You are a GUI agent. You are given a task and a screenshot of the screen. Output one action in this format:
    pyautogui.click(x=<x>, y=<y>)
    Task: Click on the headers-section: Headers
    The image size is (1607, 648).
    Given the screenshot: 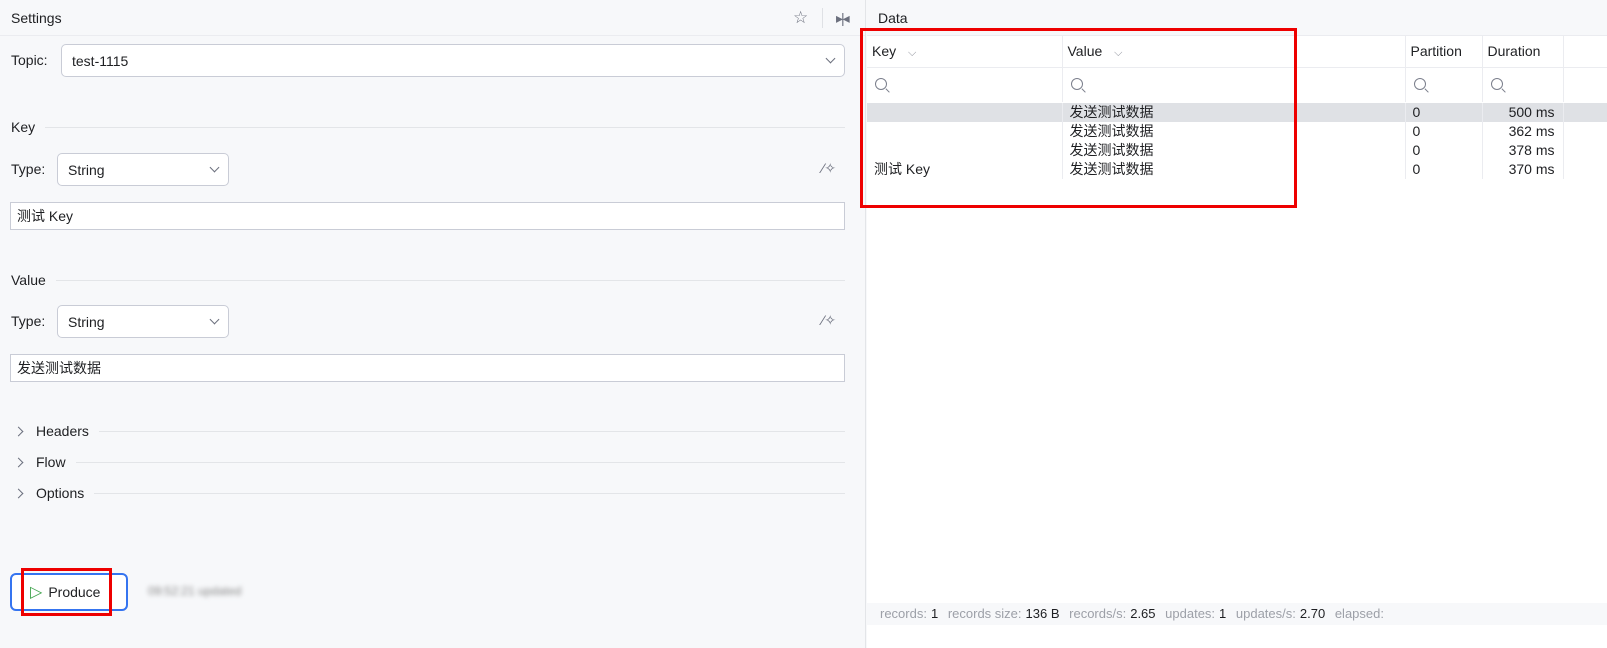 What is the action you would take?
    pyautogui.click(x=429, y=431)
    